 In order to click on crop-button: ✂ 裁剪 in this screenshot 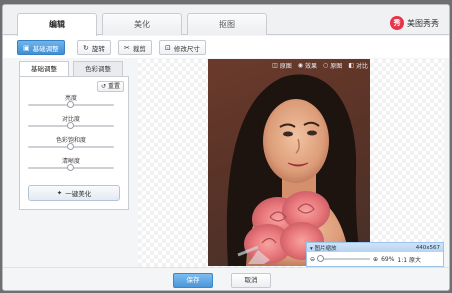, I will do `click(135, 47)`.